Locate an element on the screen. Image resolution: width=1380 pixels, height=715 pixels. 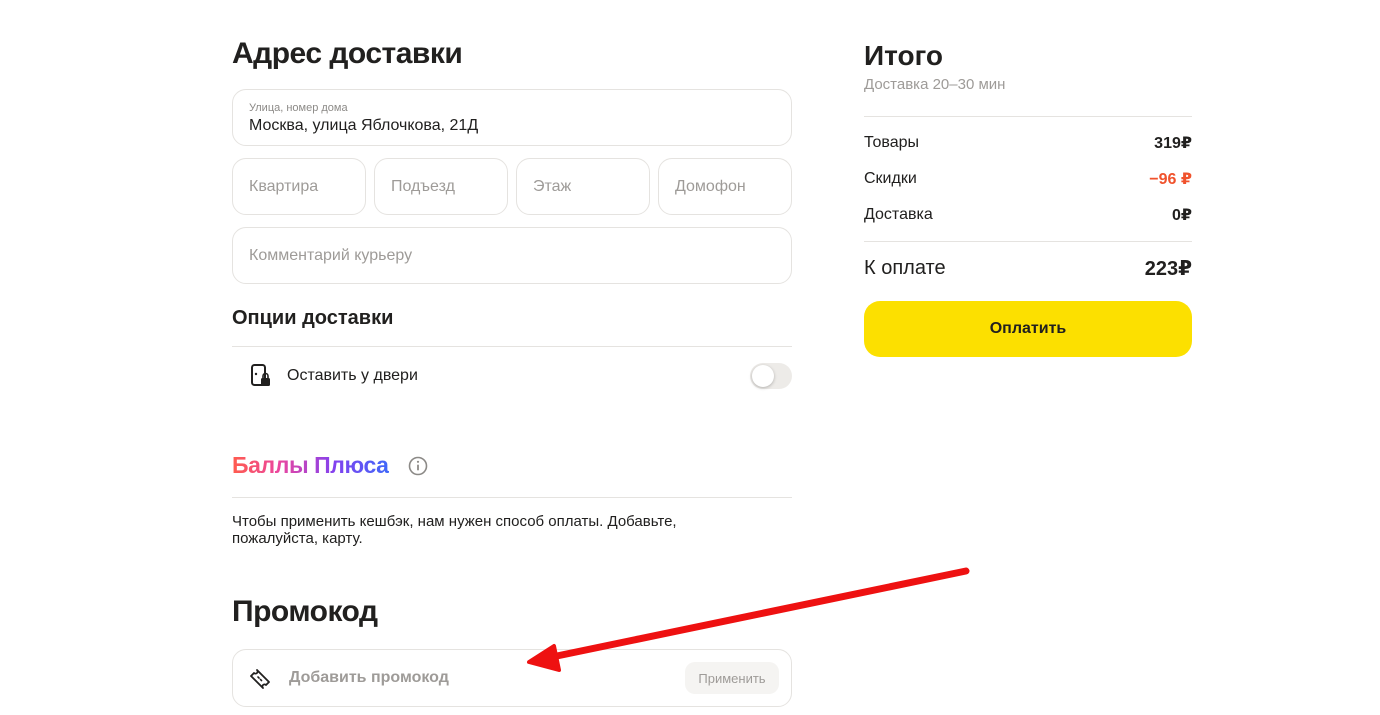
intercom-field: Домофон is located at coordinates (725, 186).